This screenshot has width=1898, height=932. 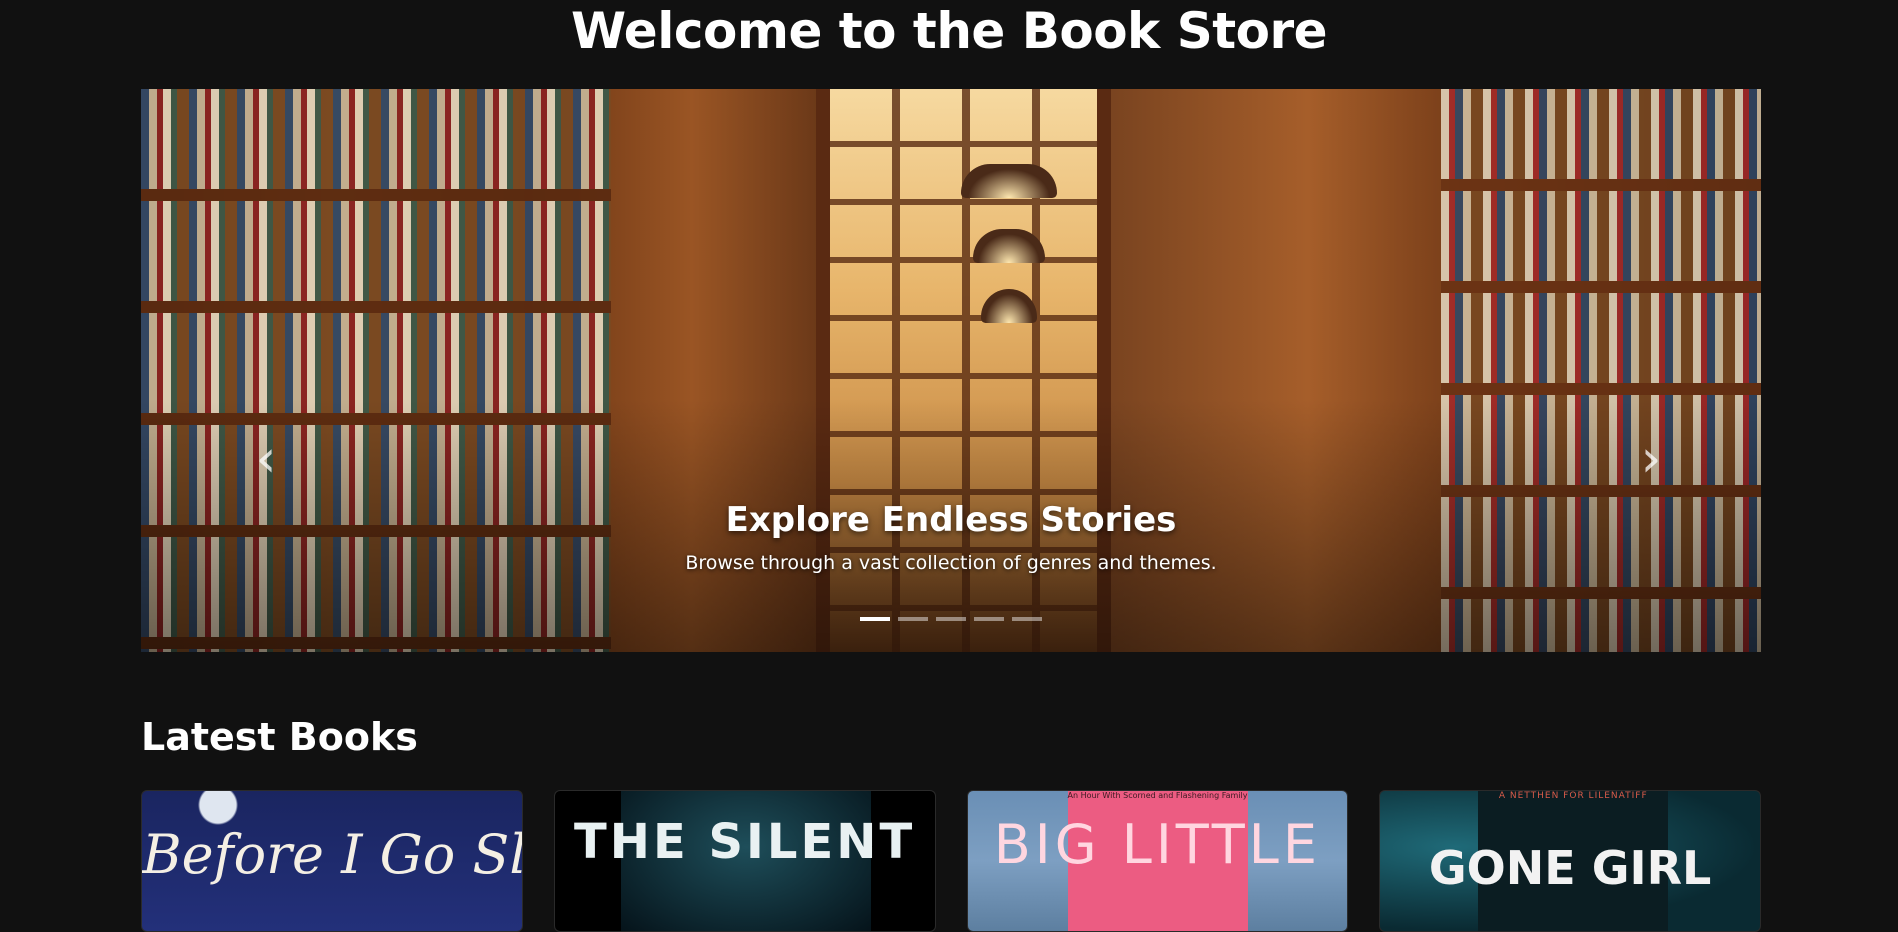 What do you see at coordinates (1573, 796) in the screenshot?
I see `book-cover-tagline: A NETTHEN FOR LILENATIFF` at bounding box center [1573, 796].